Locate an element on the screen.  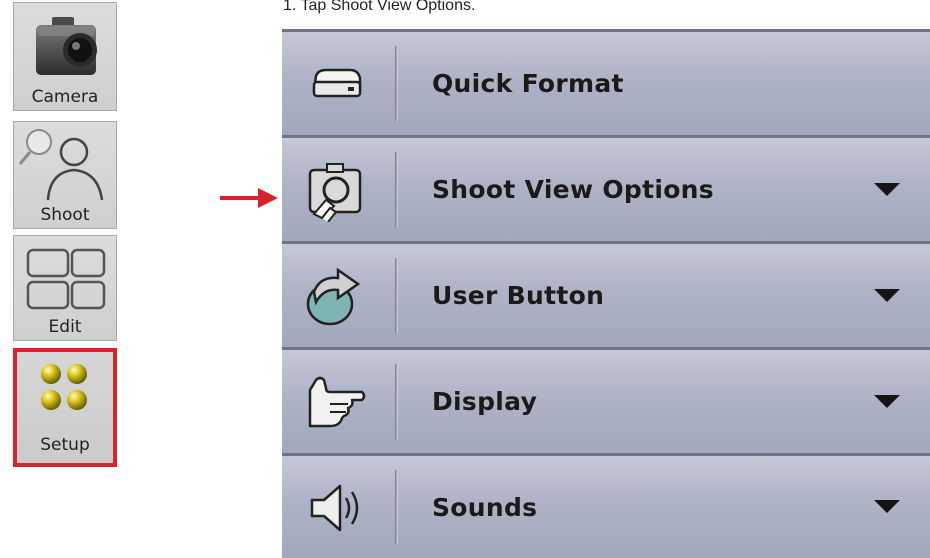
tool-camera-button: Camera is located at coordinates (65, 56).